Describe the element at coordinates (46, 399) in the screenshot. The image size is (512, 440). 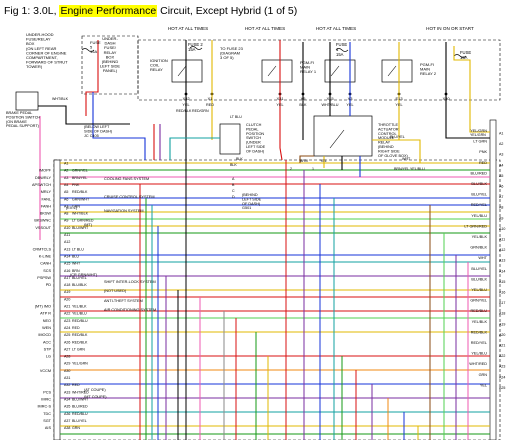
I see `ecm-left-signal: IMRC` at that location.